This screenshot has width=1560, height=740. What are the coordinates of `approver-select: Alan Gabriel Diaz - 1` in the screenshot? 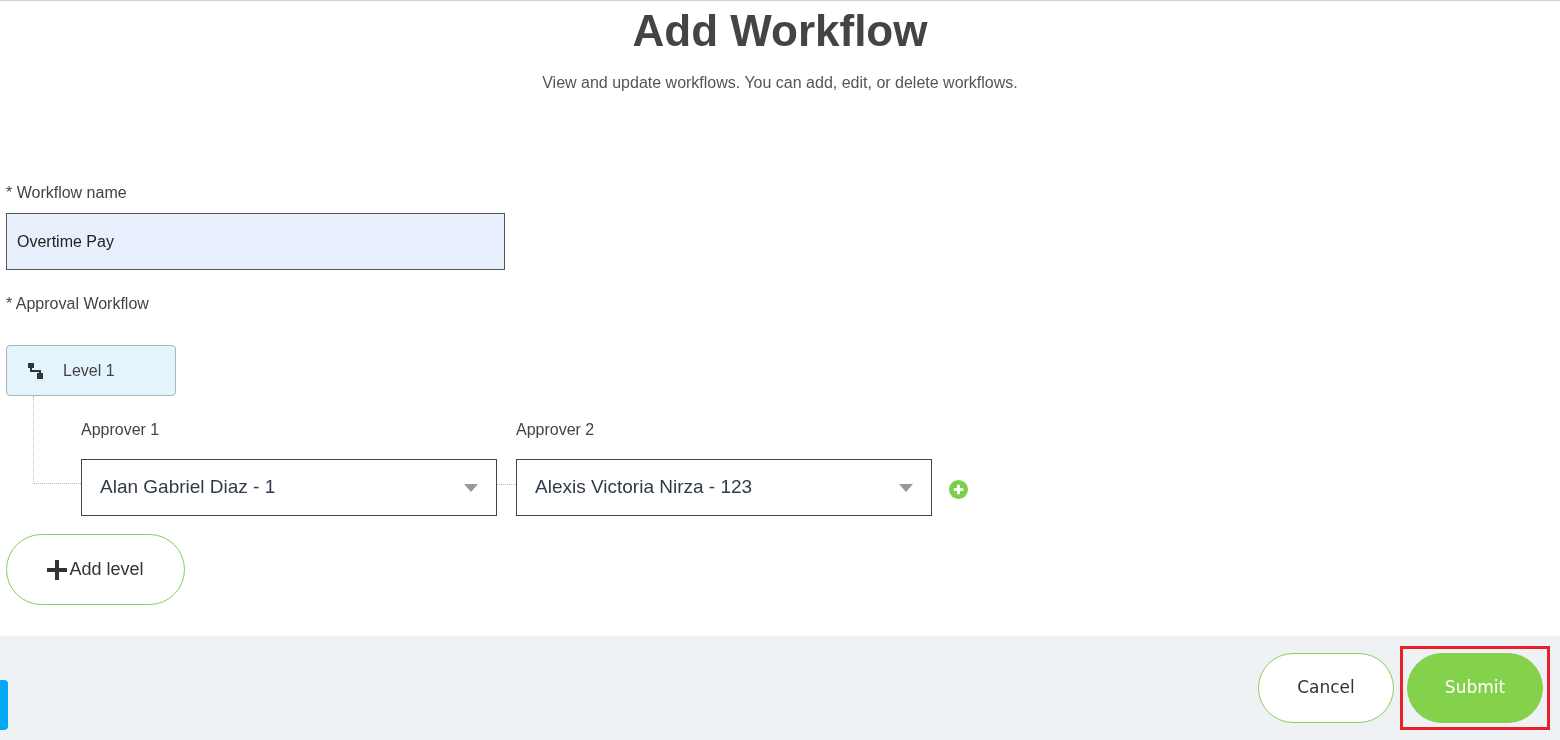 It's located at (289, 487).